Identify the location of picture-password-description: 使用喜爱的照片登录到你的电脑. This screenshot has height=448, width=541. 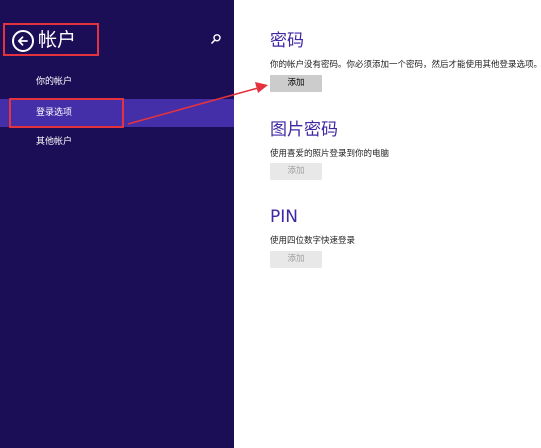
(330, 154).